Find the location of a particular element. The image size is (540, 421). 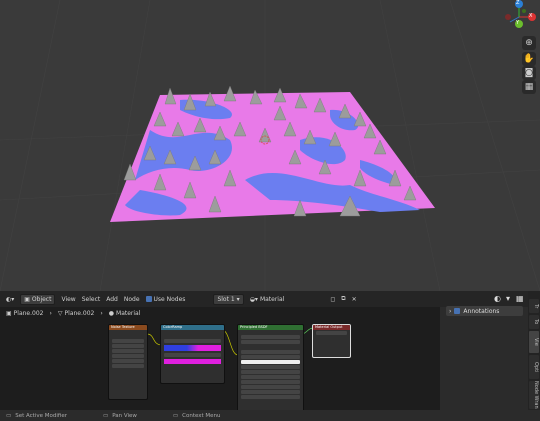

gizmo-x-label: X is located at coordinates (531, 16).